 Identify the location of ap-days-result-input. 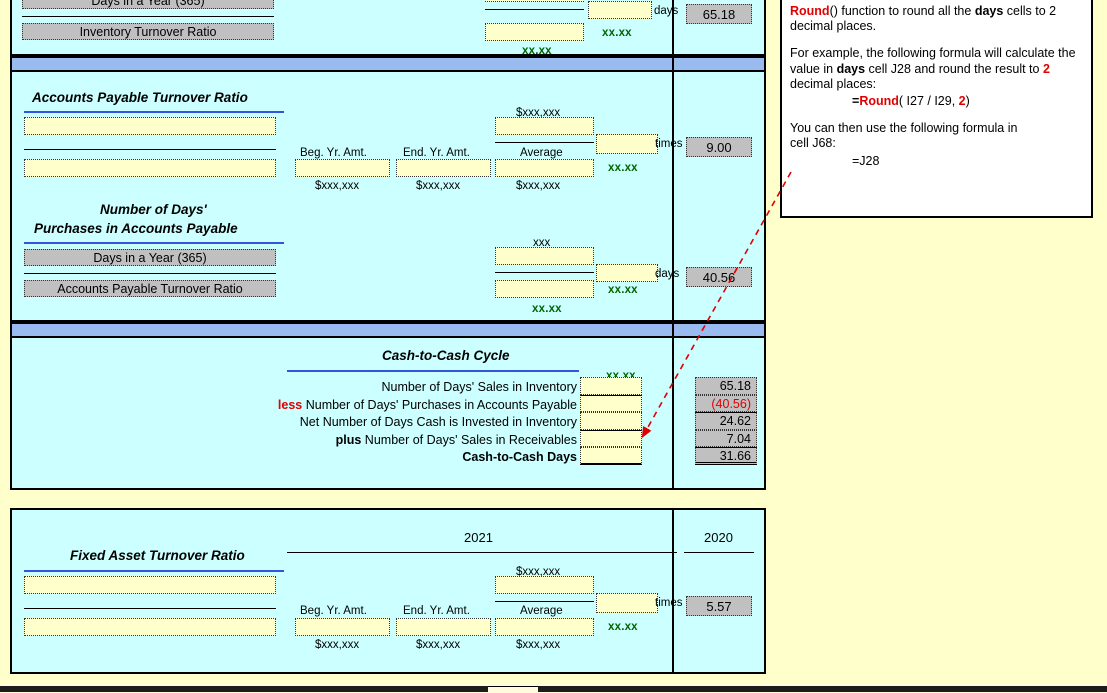
(627, 273).